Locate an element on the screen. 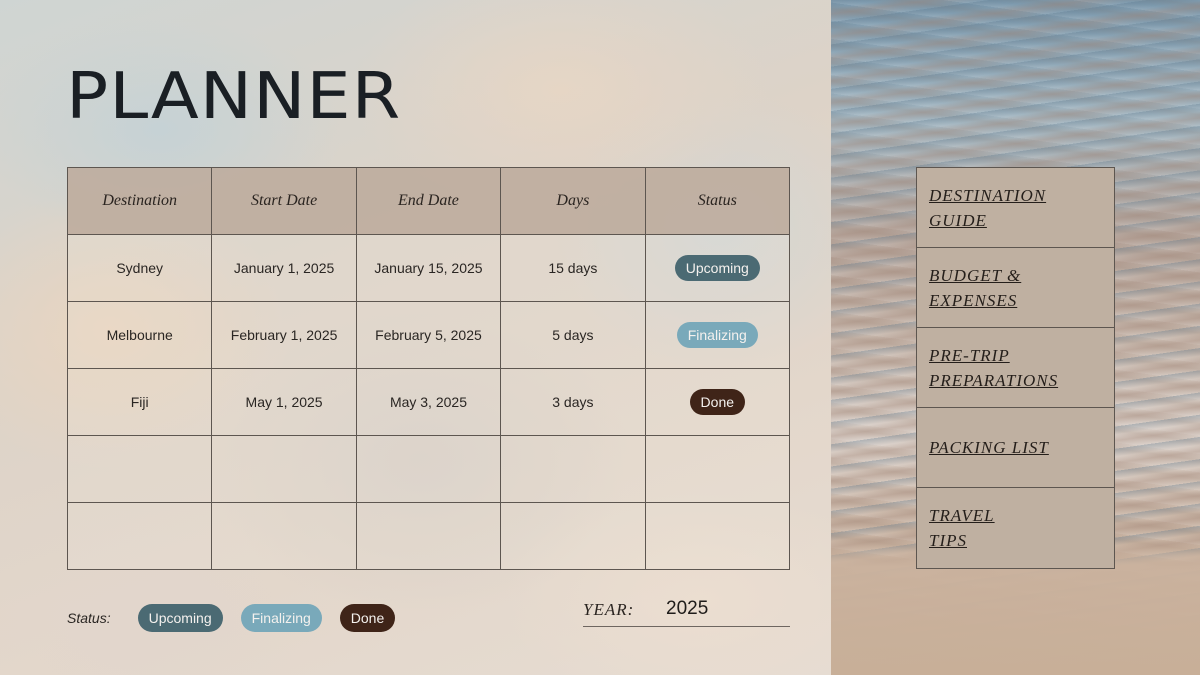  cell-end-date: January 15, 2025 is located at coordinates (428, 268).